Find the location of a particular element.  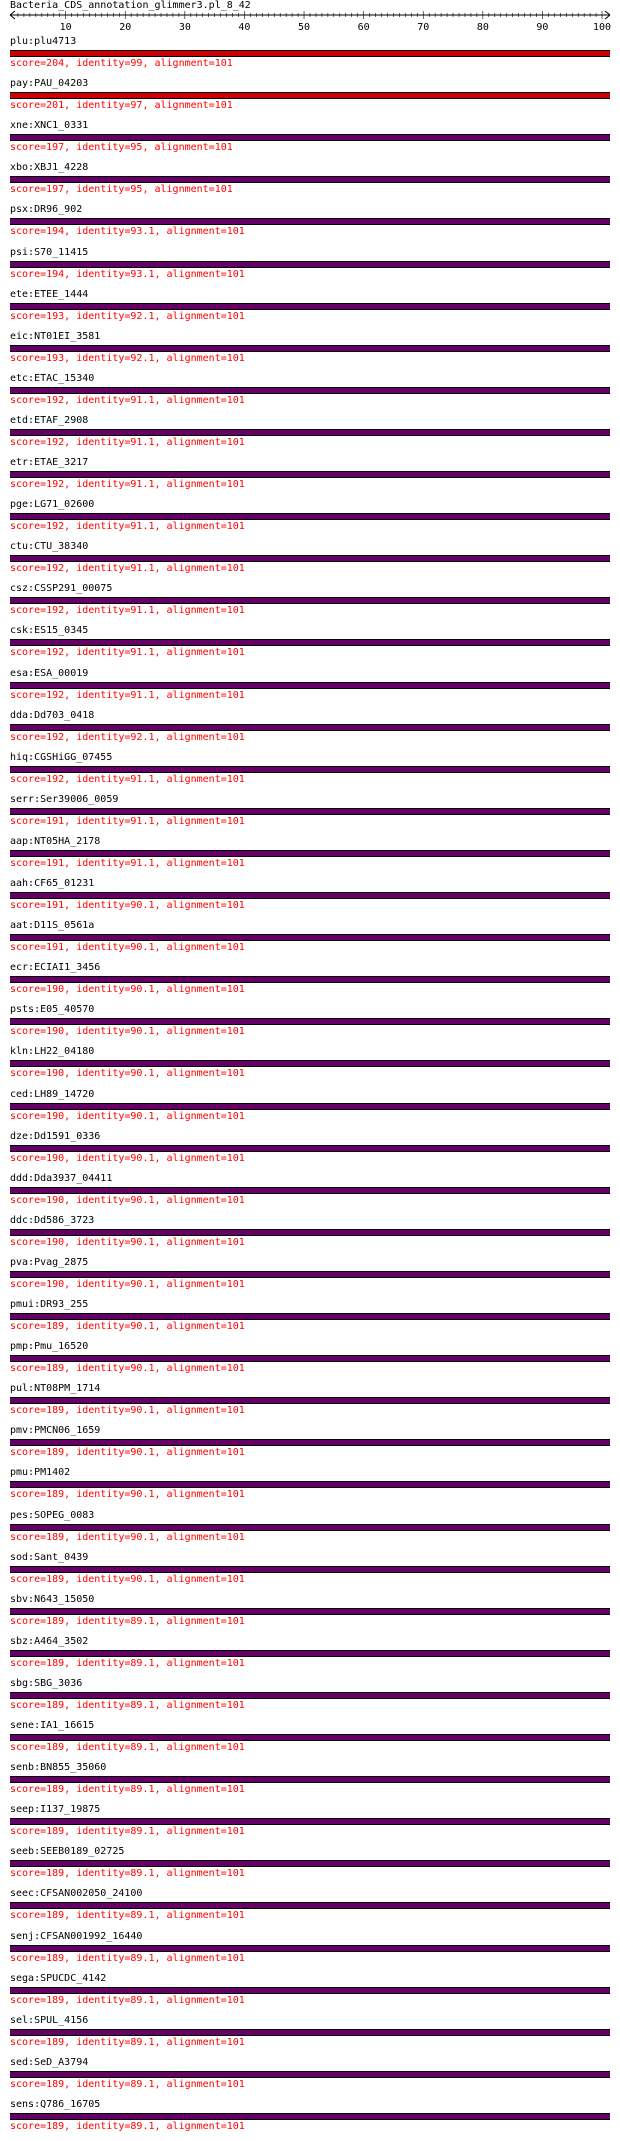

hit-label: sbv:N643_15050 is located at coordinates (52, 1600).